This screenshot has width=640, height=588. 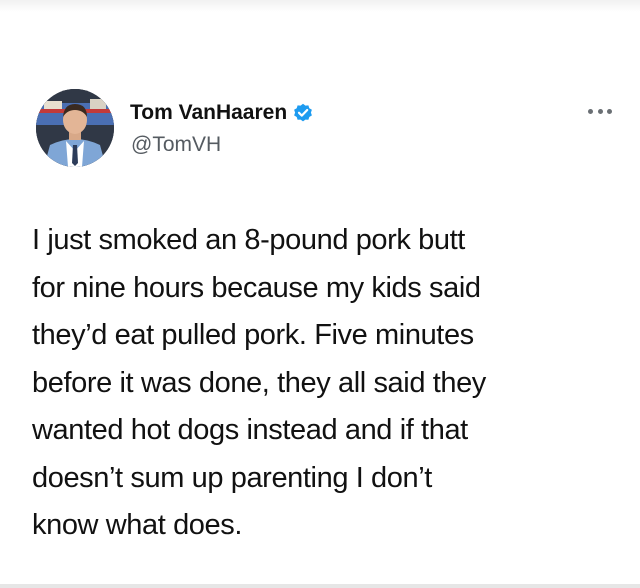 I want to click on author-handle: @TomVH, so click(x=176, y=145).